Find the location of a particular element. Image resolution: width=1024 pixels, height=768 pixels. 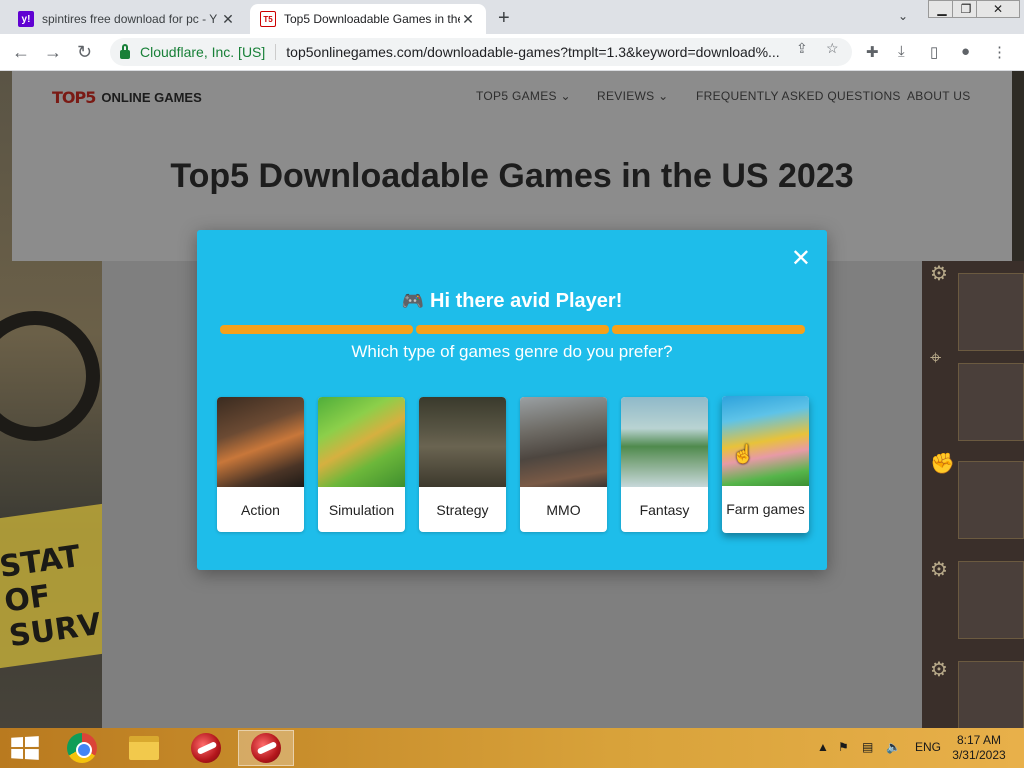

tab-top5-games: T5 Top5 Downloadable Games in the ✕ is located at coordinates (368, 19).